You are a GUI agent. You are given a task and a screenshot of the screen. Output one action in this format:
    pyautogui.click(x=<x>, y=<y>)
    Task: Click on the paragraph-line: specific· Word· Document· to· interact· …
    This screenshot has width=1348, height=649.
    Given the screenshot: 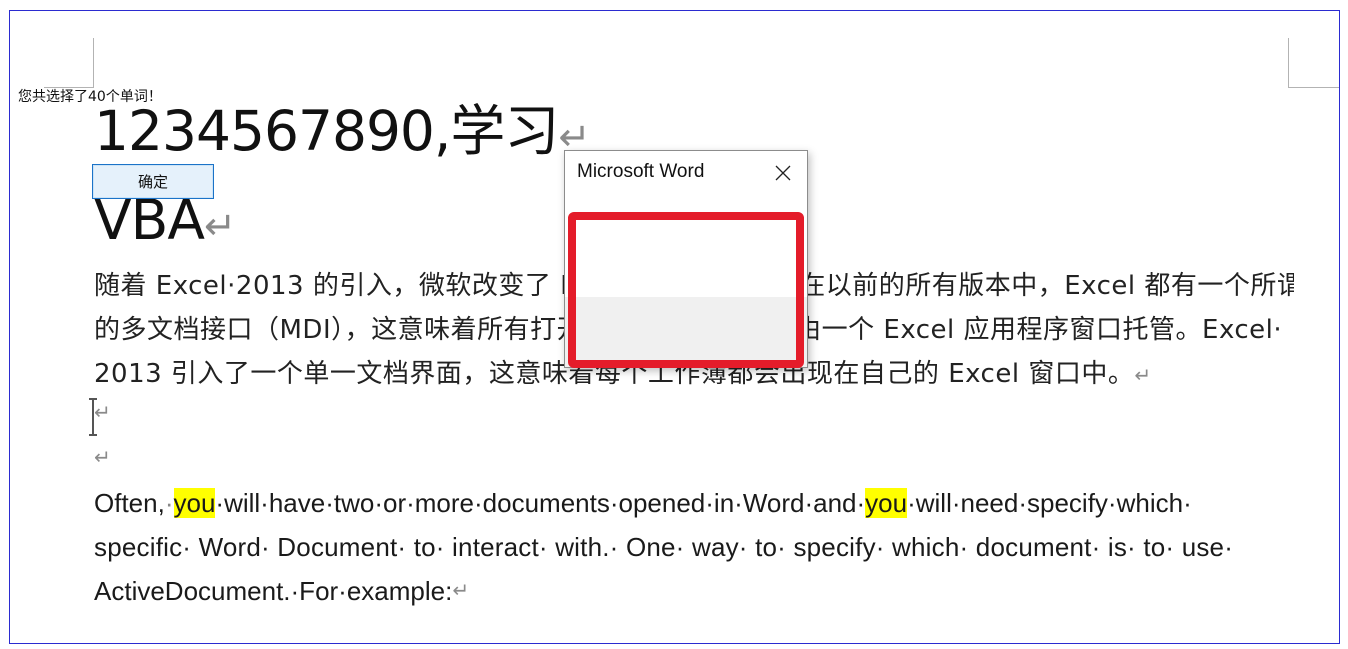 What is the action you would take?
    pyautogui.click(x=664, y=547)
    